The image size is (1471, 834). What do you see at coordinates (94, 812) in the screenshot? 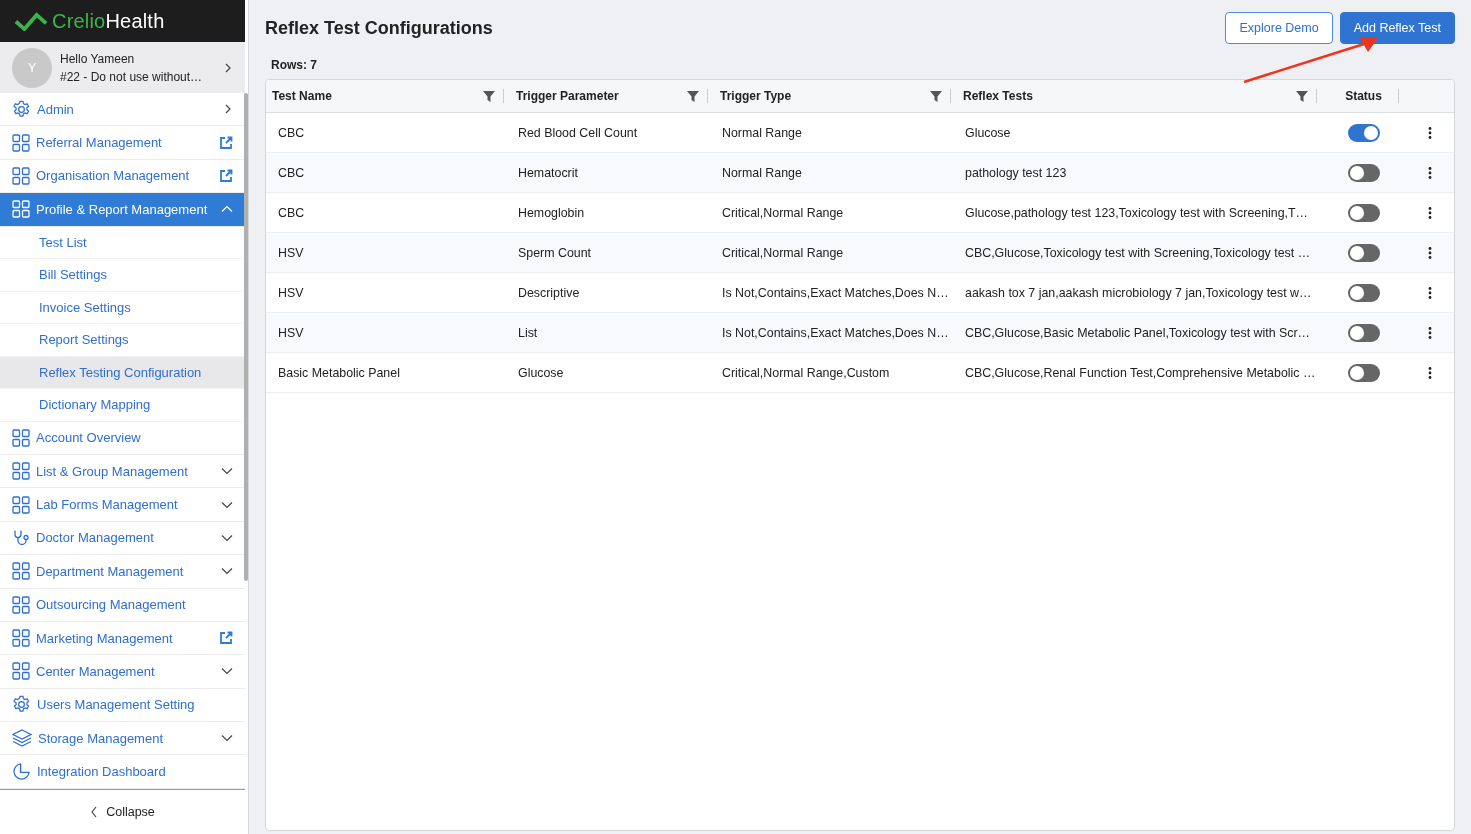
I see `chevron-left-icon` at bounding box center [94, 812].